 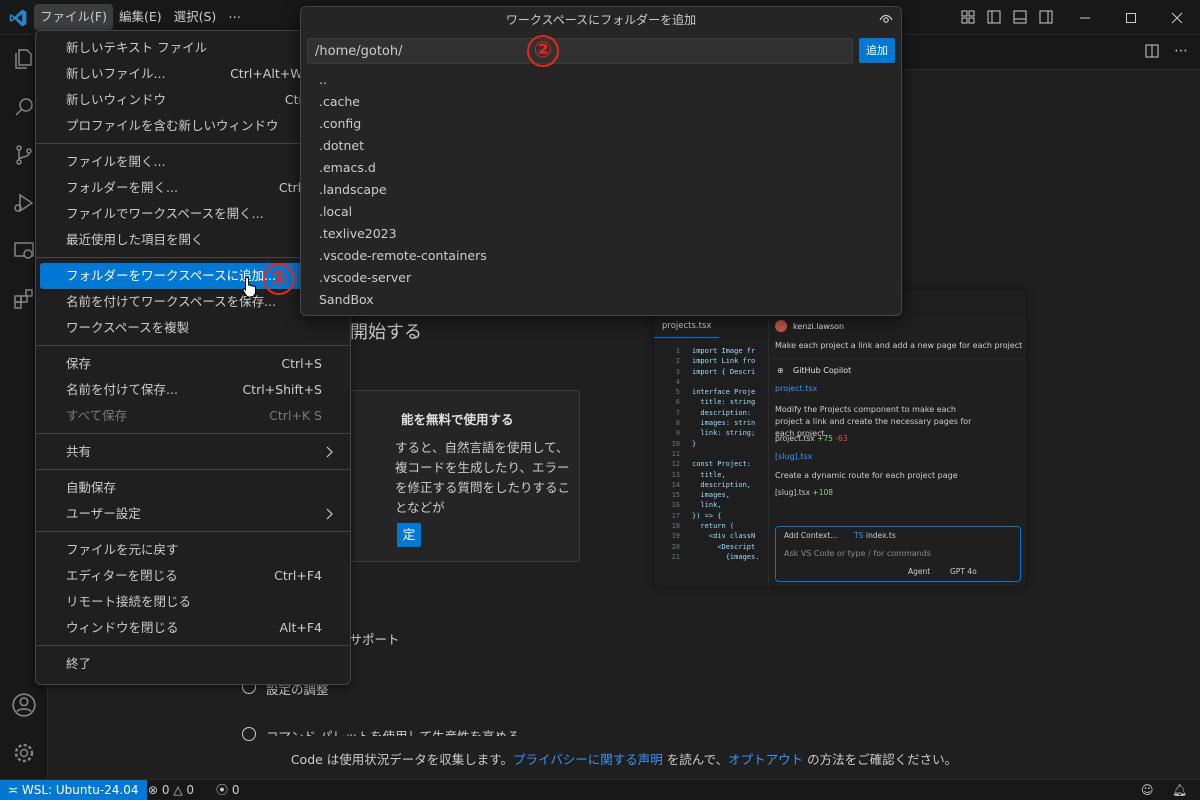 I want to click on privacy-text: を読んで、, so click(x=695, y=759).